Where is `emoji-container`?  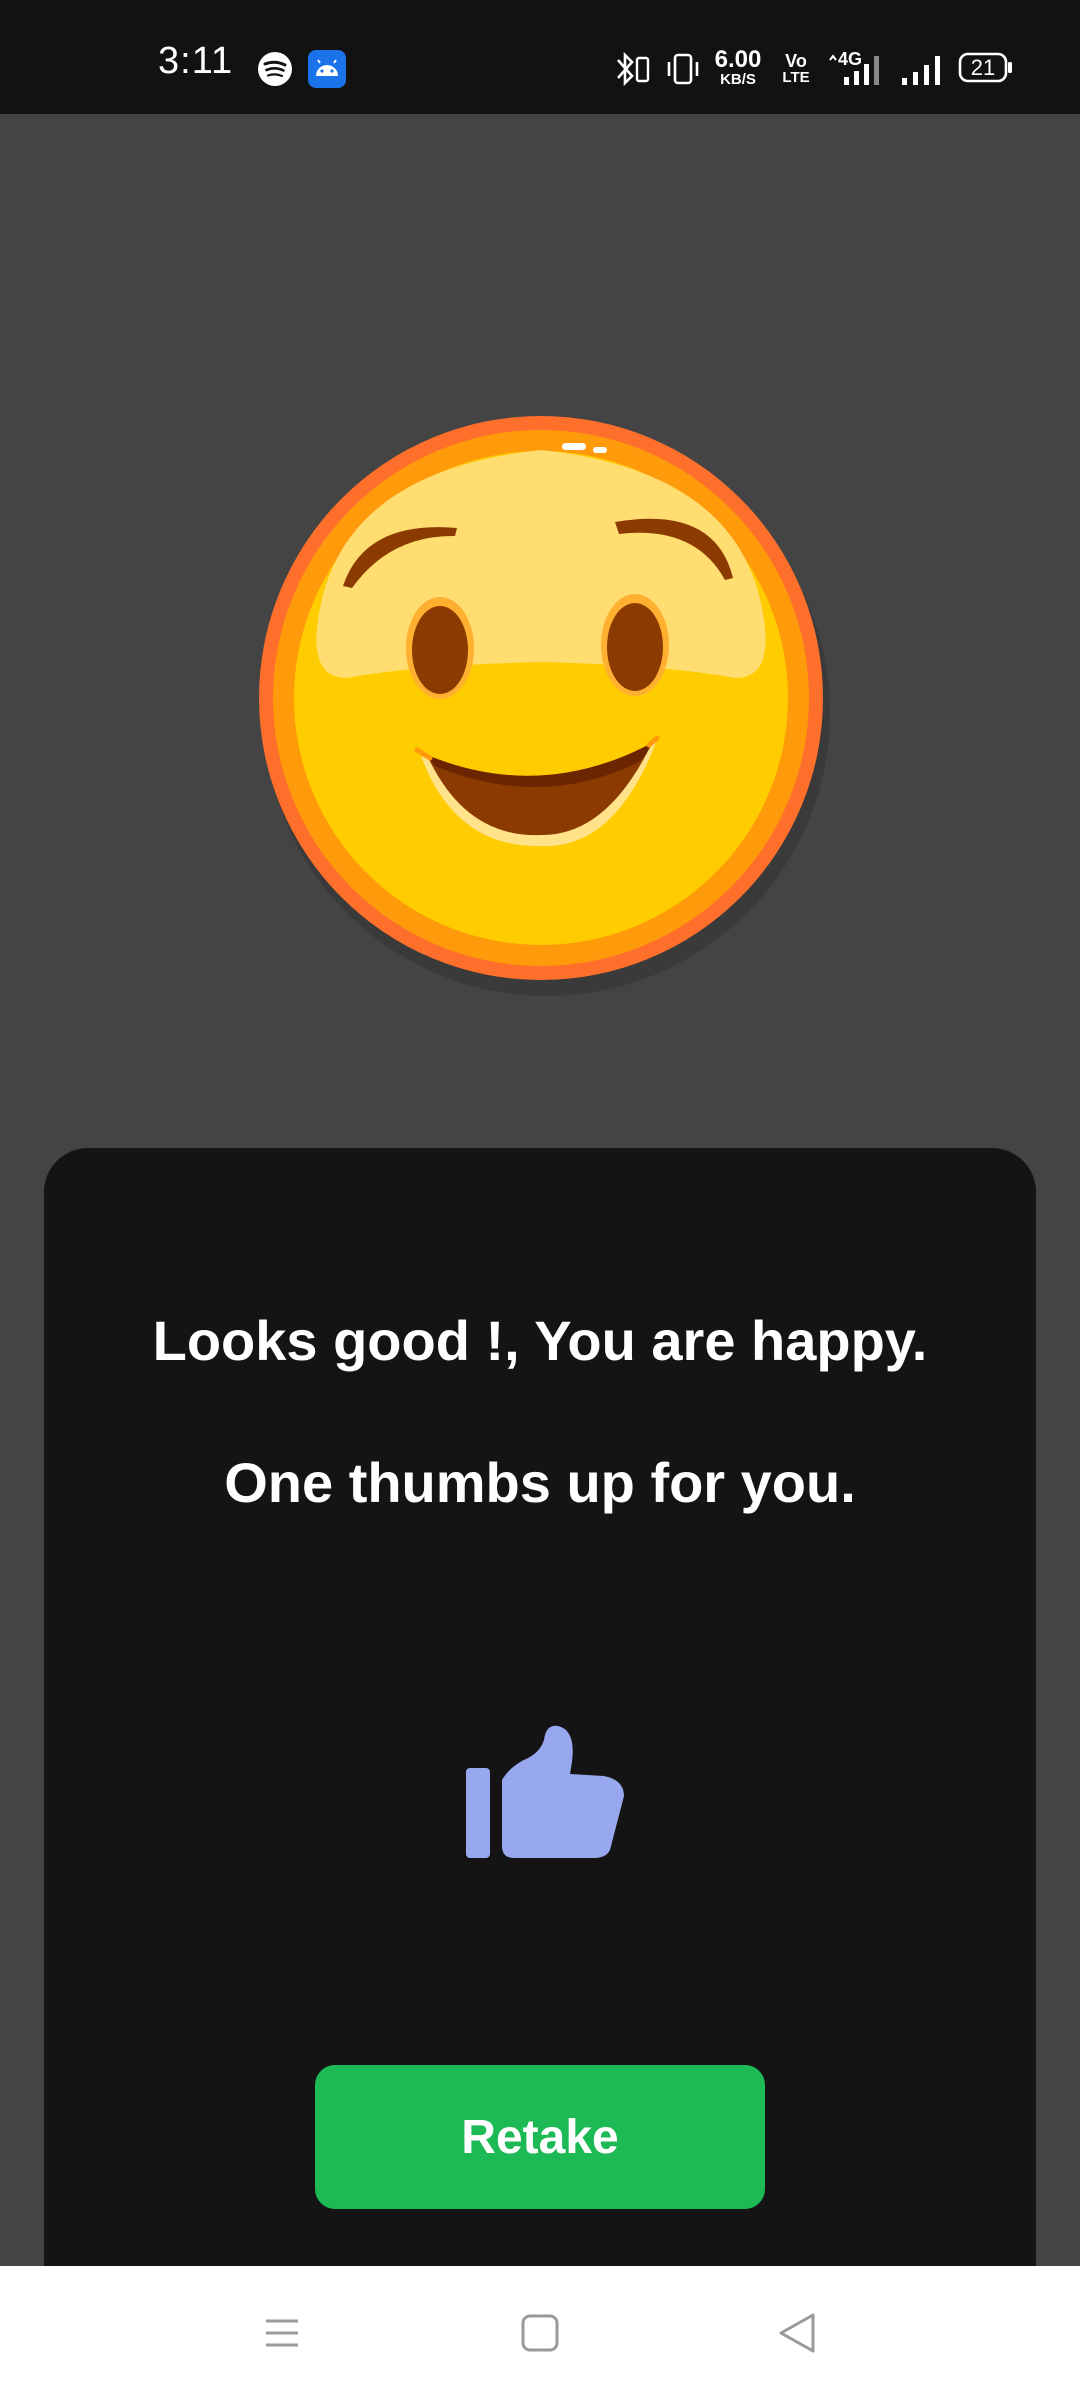
emoji-container is located at coordinates (545, 715).